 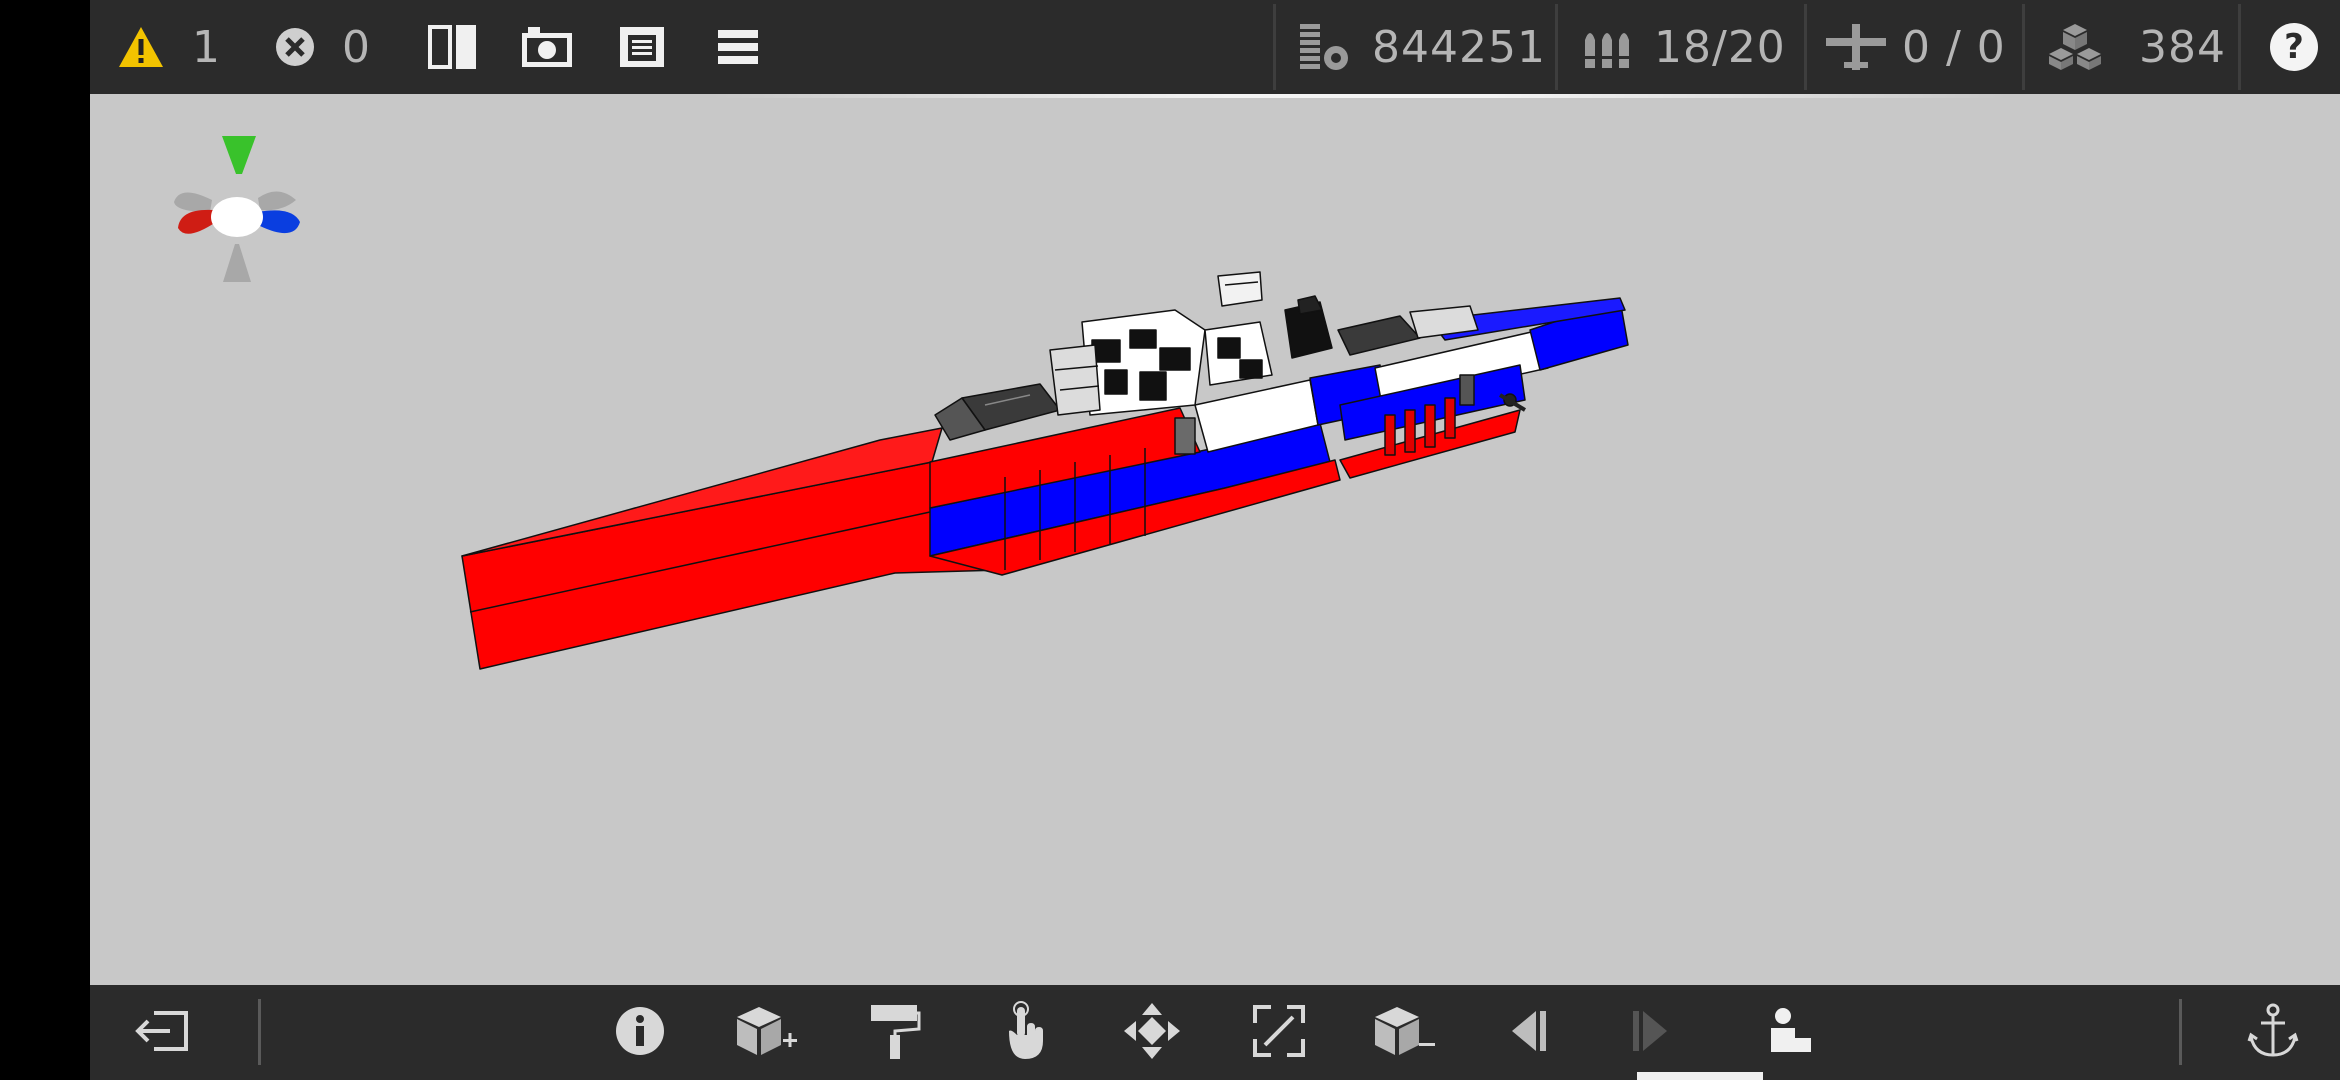 I want to click on resize-icon, so click(x=1279, y=1033).